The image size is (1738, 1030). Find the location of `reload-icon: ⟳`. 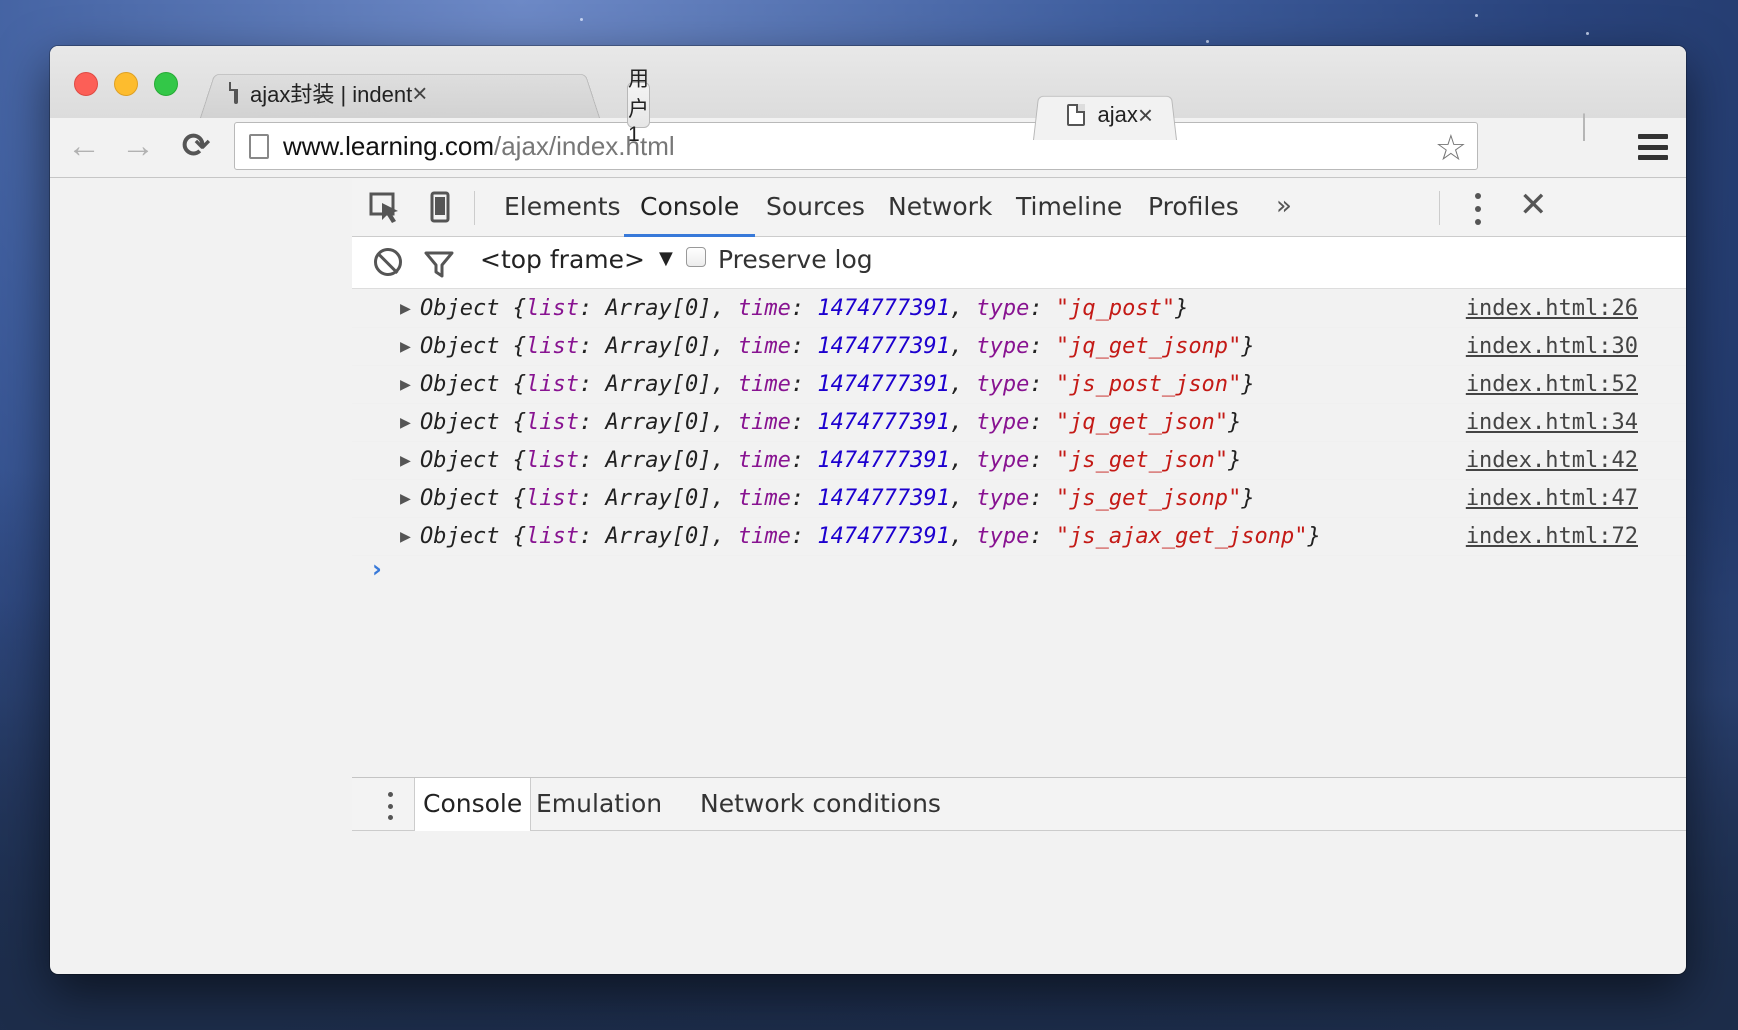

reload-icon: ⟳ is located at coordinates (196, 146).